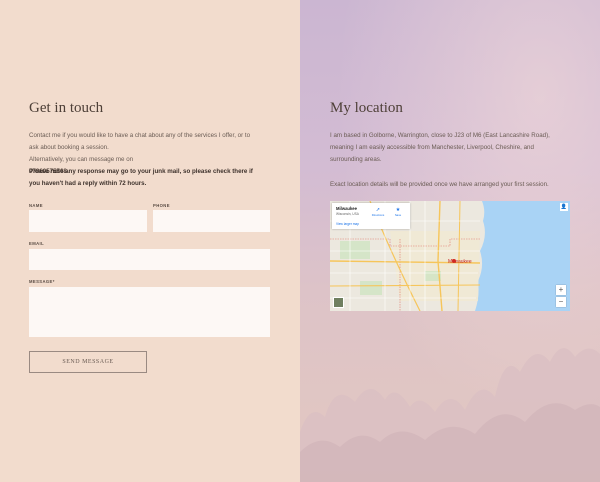 The height and width of the screenshot is (482, 600). I want to click on name-input, so click(88, 221).